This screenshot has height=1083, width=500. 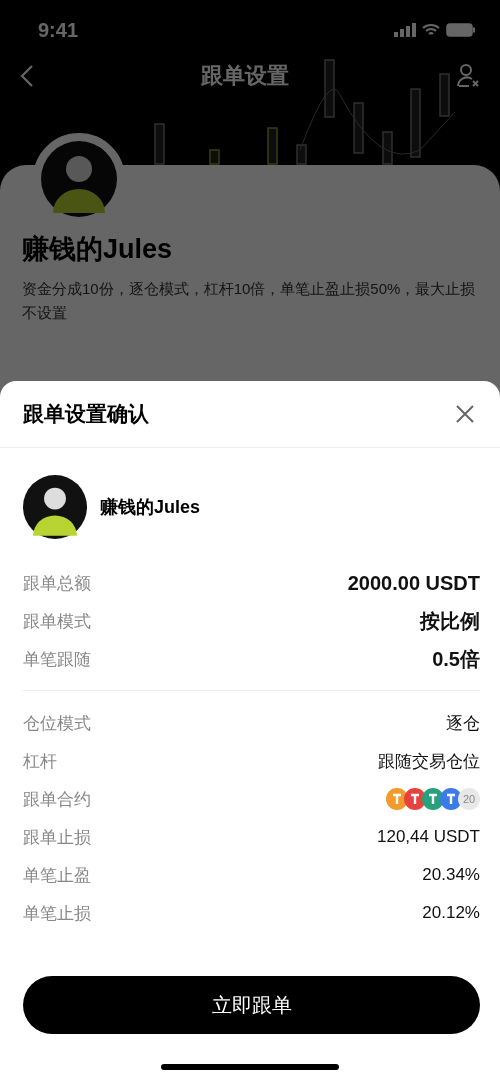 What do you see at coordinates (405, 30) in the screenshot?
I see `signal-icon` at bounding box center [405, 30].